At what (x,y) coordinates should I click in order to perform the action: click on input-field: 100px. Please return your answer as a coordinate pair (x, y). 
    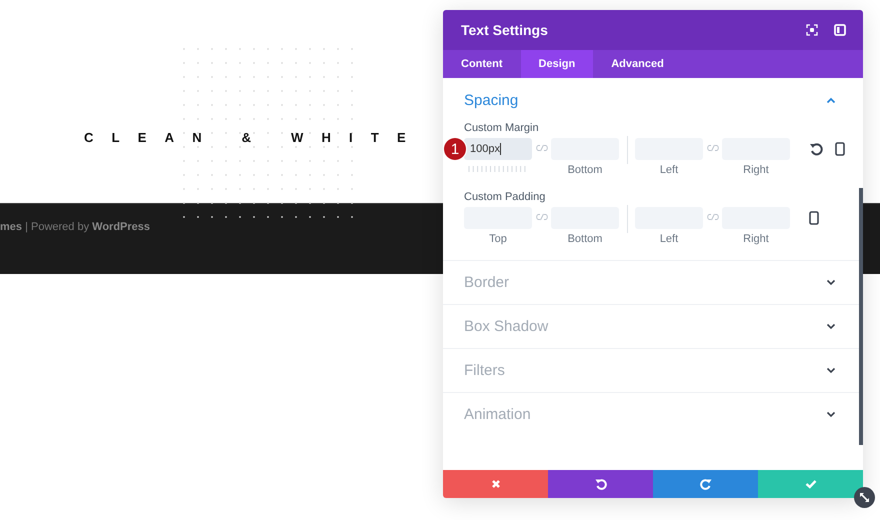
    Looking at the image, I should click on (498, 149).